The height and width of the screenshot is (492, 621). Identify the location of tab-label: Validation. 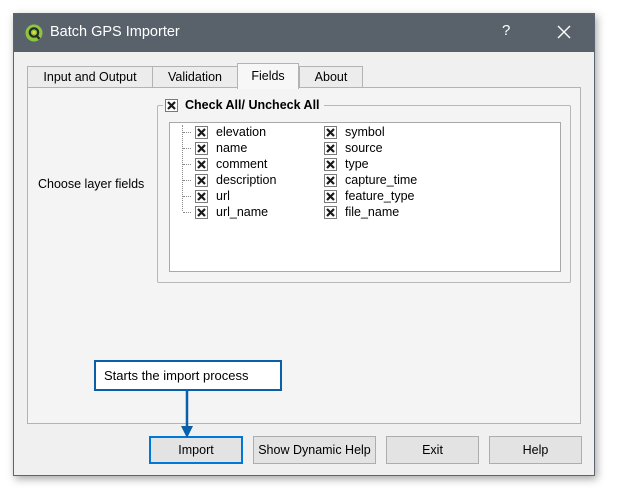
(195, 77).